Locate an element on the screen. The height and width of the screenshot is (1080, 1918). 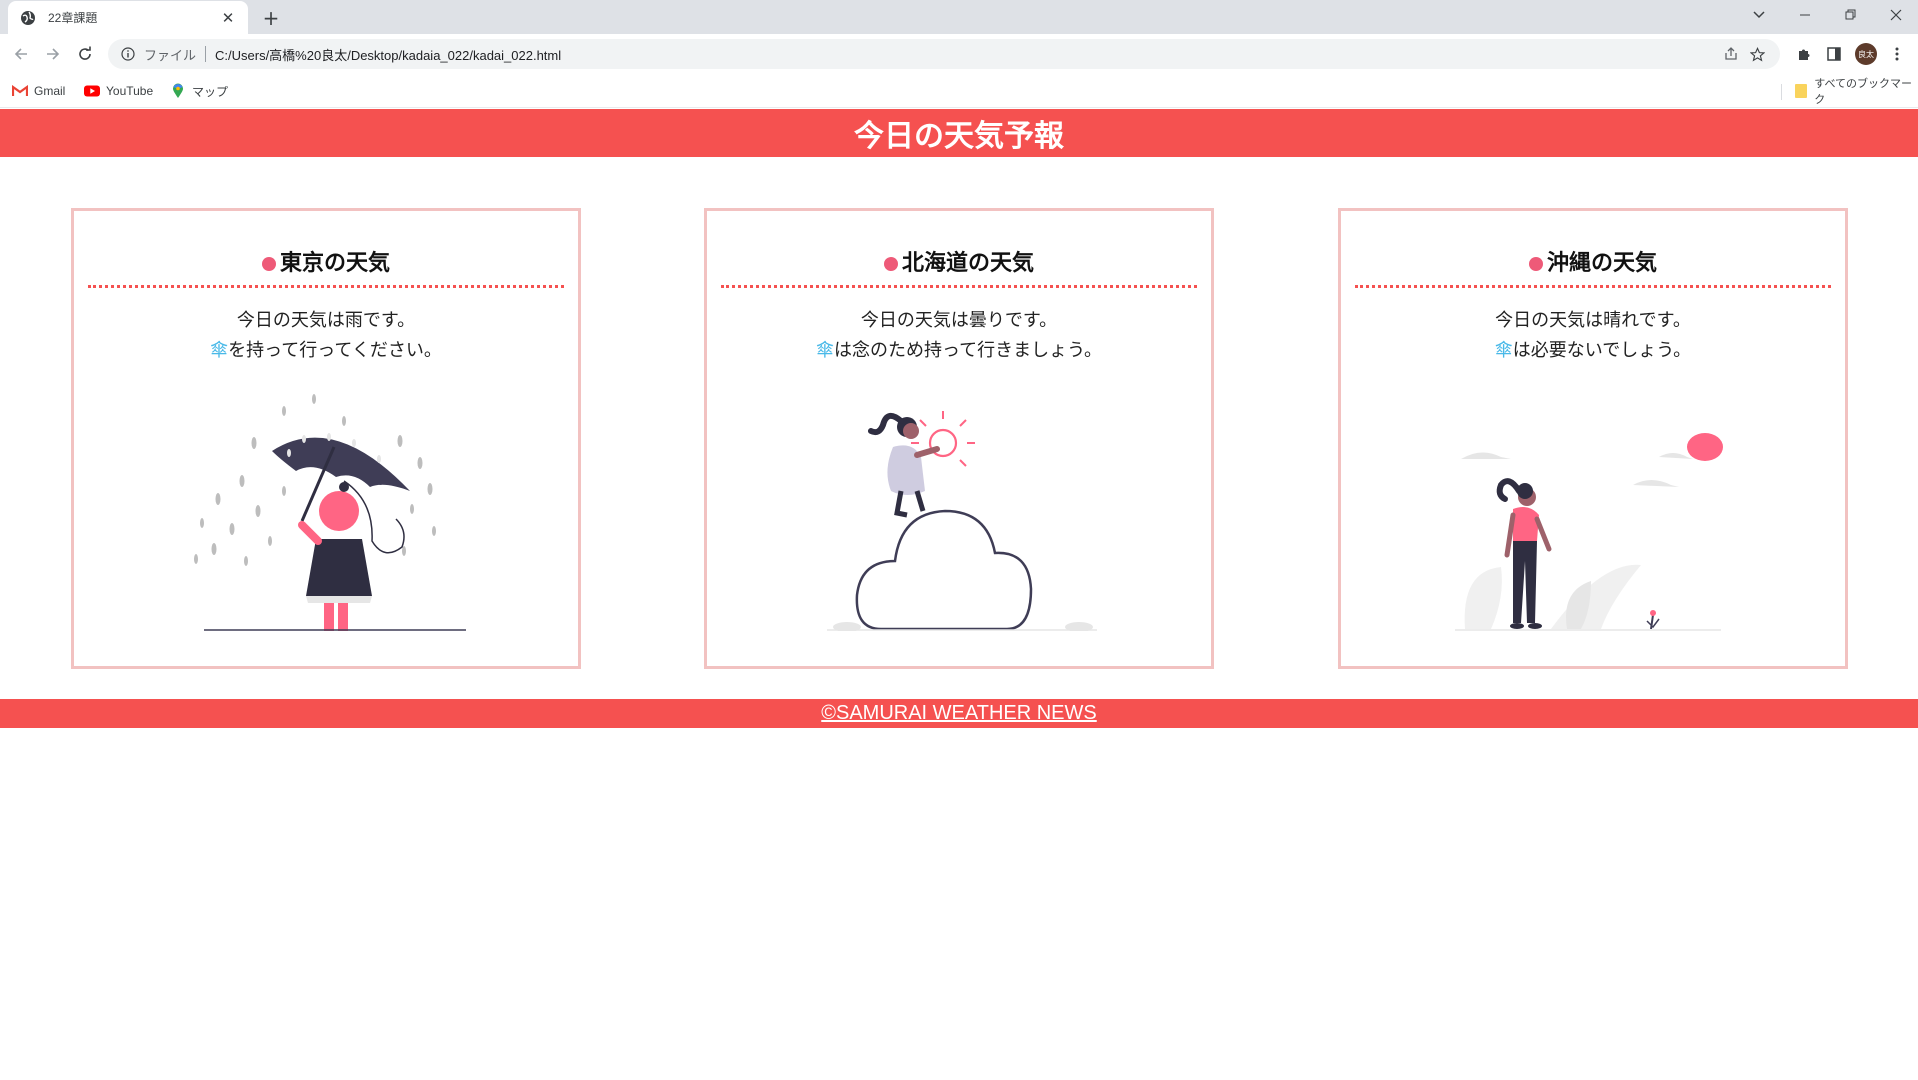
card-title: 北海道の天気 is located at coordinates (959, 266).